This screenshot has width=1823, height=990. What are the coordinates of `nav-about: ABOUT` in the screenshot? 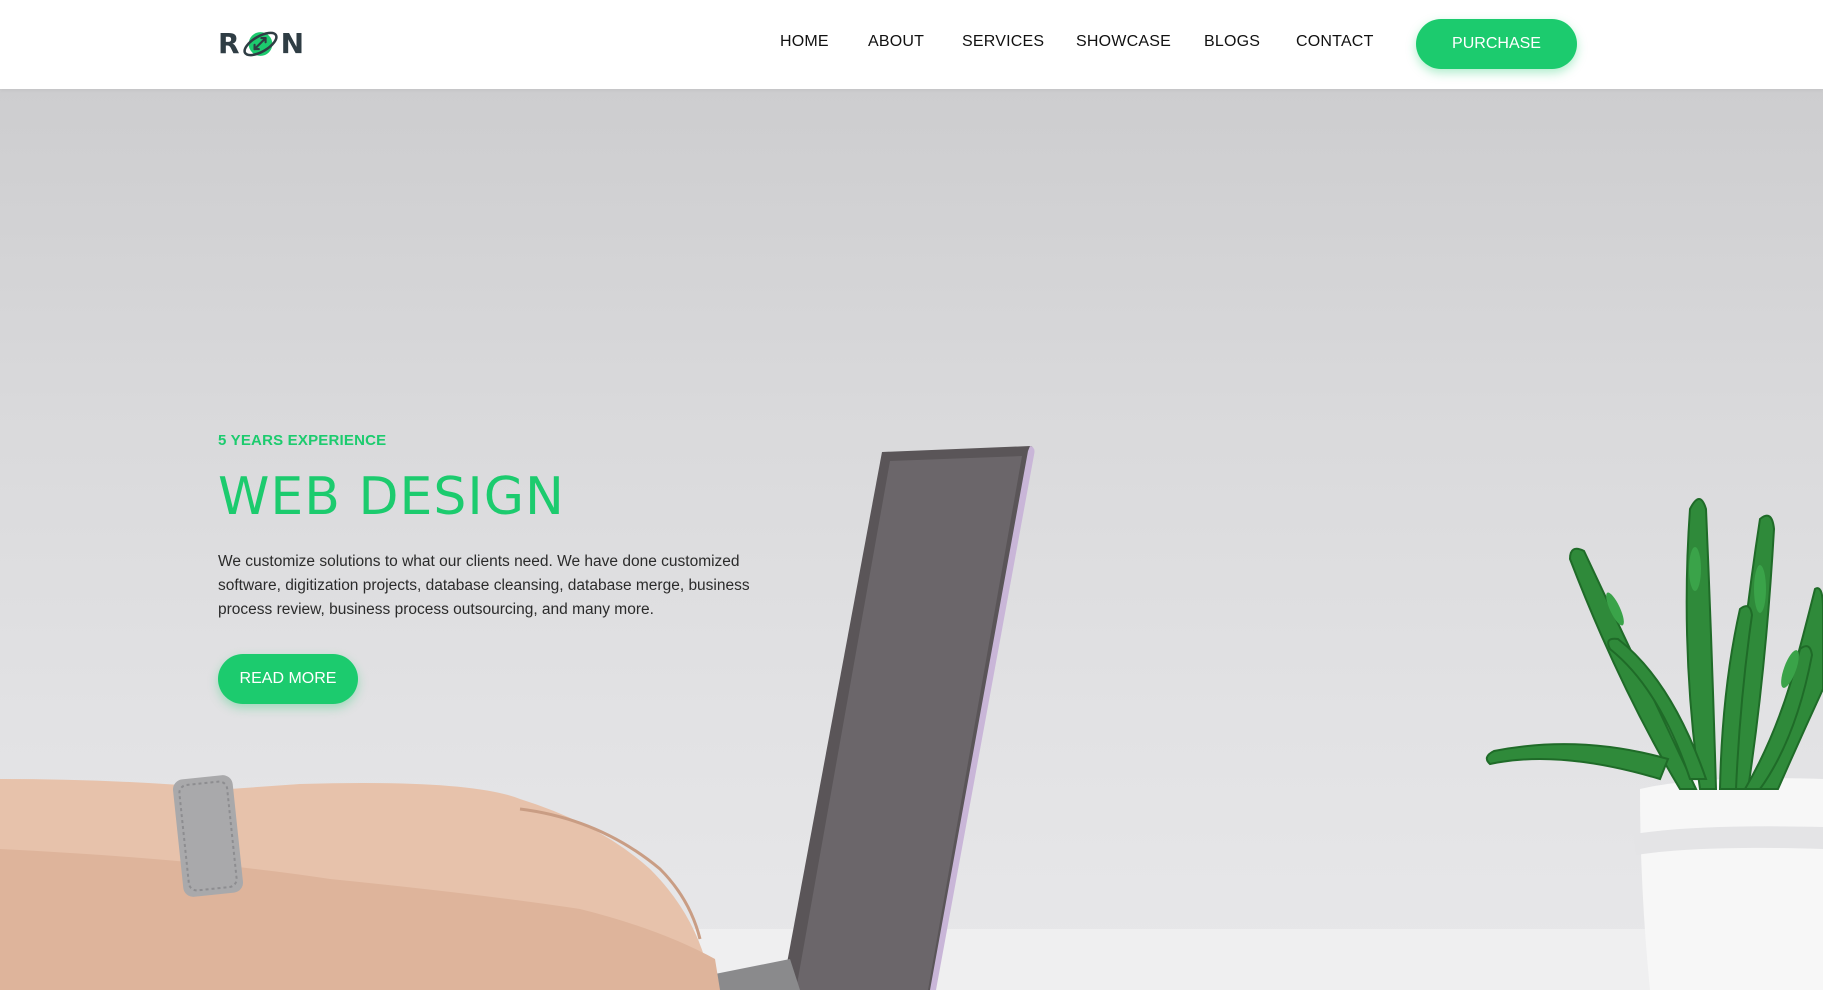 It's located at (896, 42).